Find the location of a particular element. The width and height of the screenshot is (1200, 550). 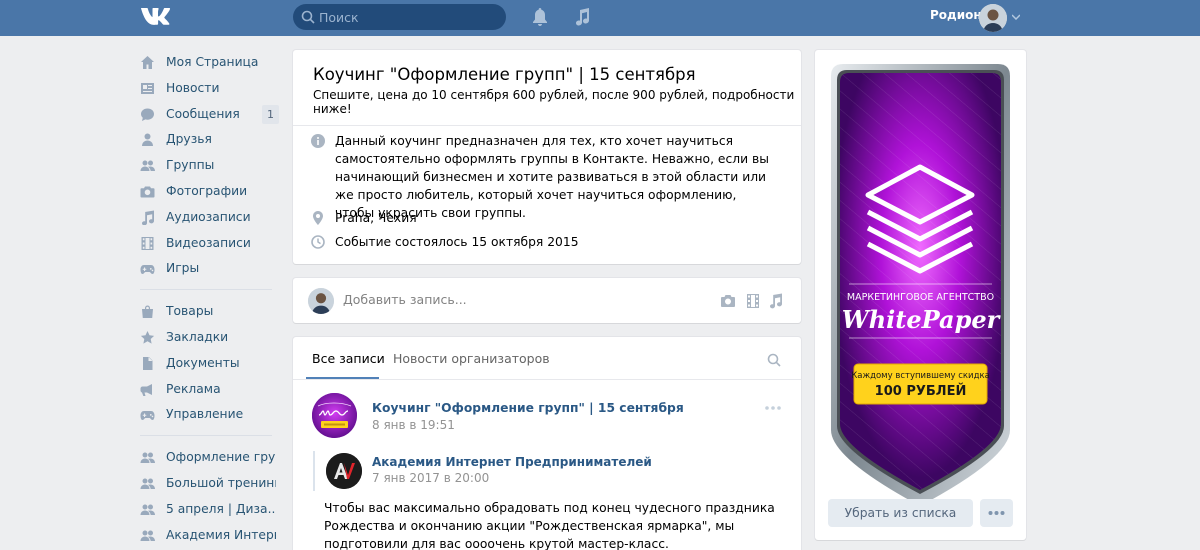

user-name: Родион is located at coordinates (956, 15).